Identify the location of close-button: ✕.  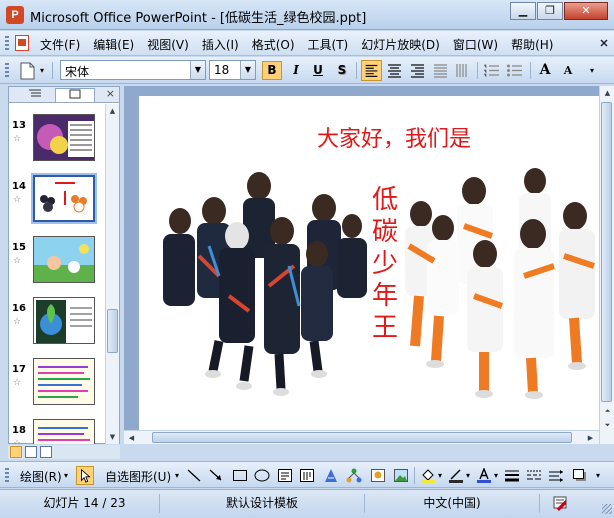
(586, 11).